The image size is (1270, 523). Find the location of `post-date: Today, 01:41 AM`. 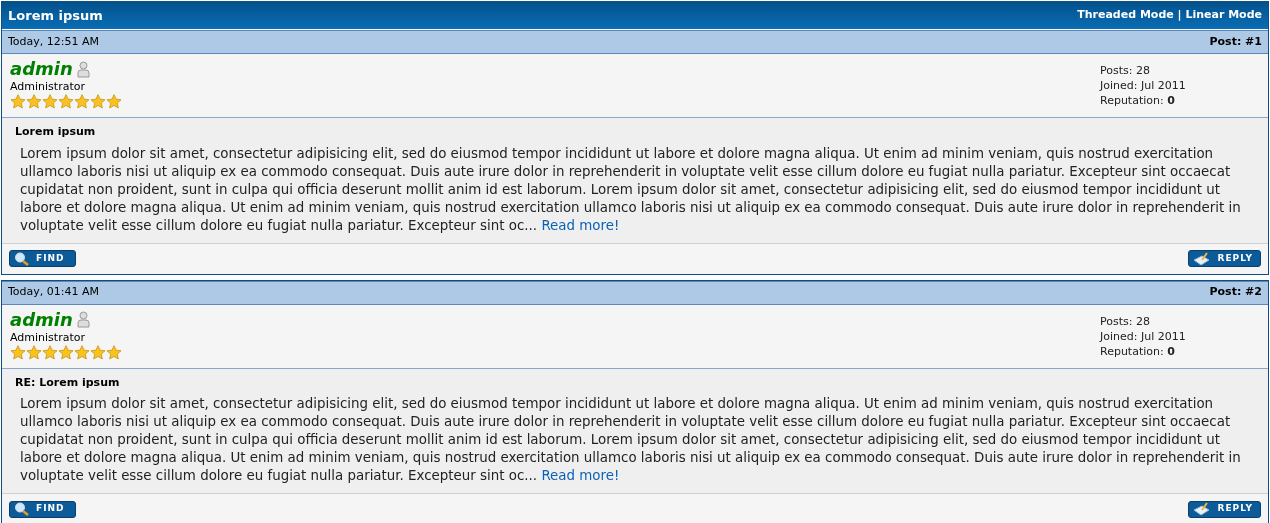

post-date: Today, 01:41 AM is located at coordinates (54, 292).